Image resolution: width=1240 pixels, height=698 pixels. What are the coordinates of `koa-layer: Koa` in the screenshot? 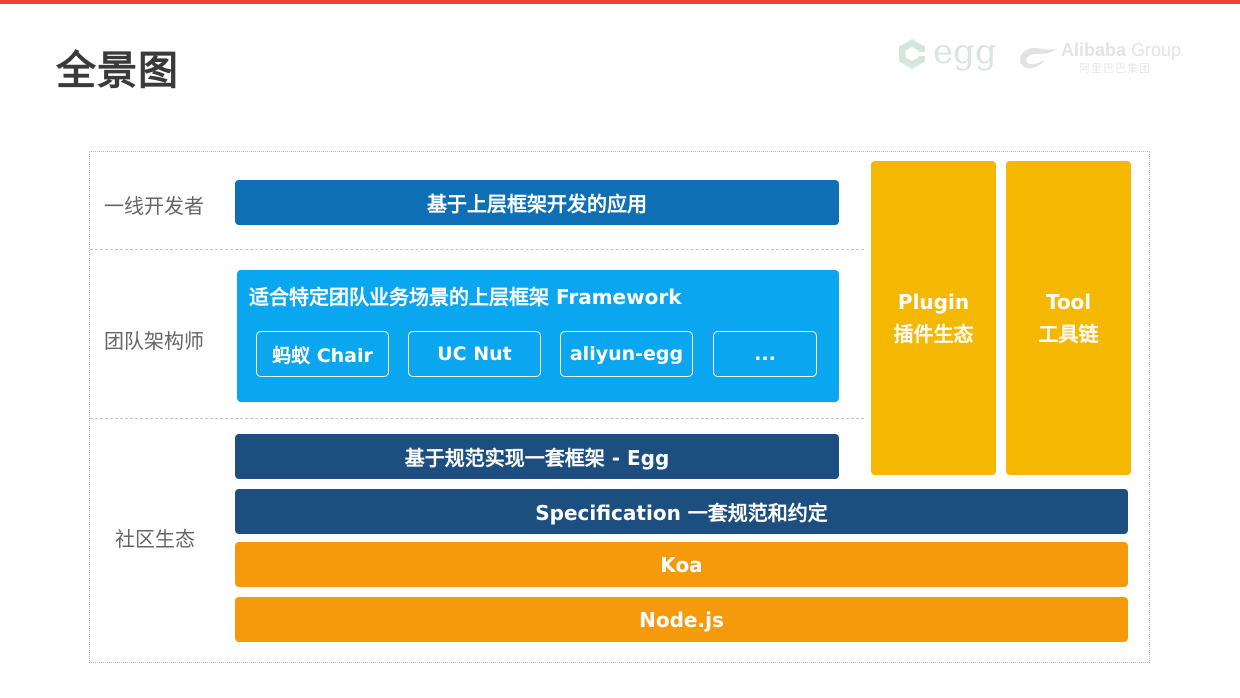 It's located at (681, 564).